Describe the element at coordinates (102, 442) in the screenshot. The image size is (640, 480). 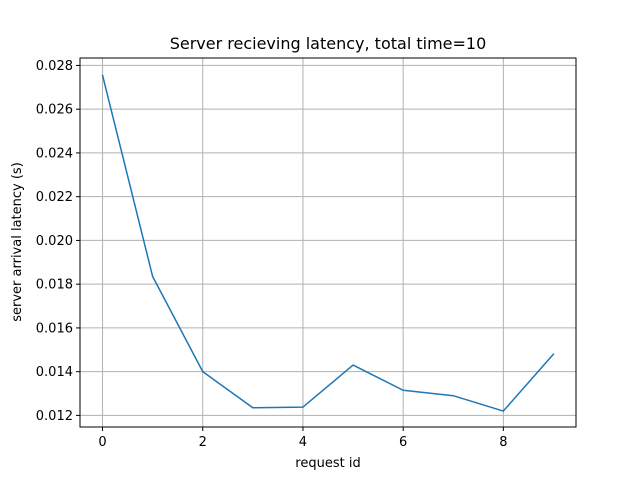
I see `x-tick-label: 0` at that location.